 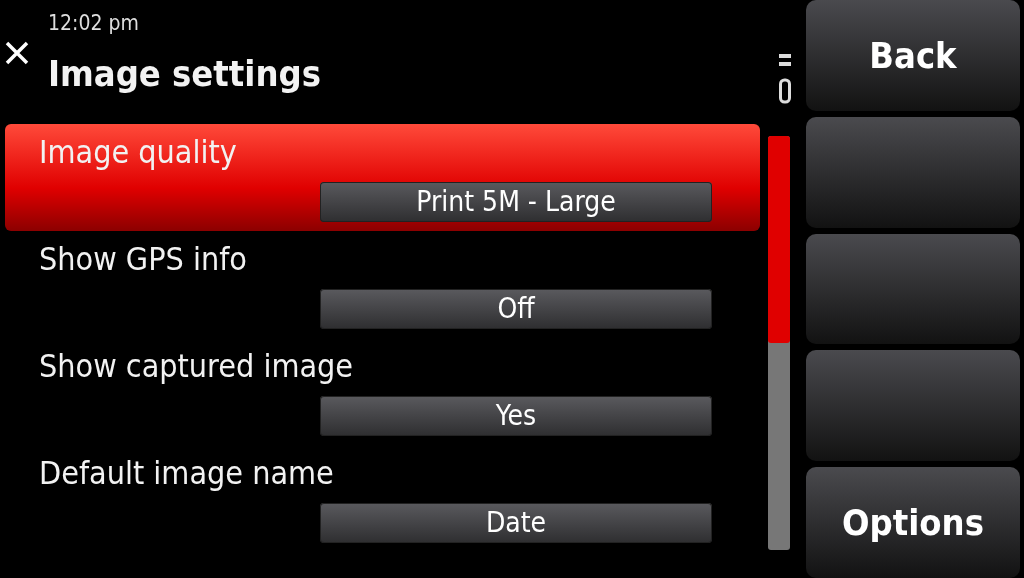 What do you see at coordinates (196, 366) in the screenshot?
I see `setting-label: Show captured image` at bounding box center [196, 366].